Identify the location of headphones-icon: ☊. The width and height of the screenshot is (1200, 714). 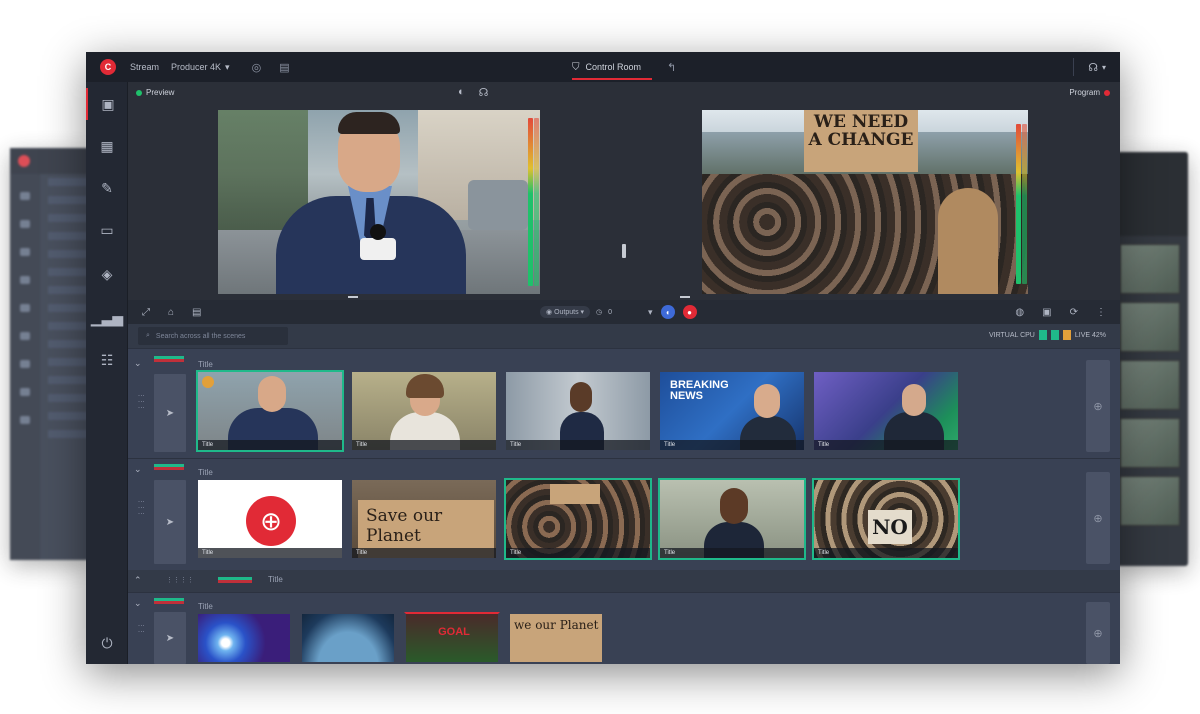
(484, 92).